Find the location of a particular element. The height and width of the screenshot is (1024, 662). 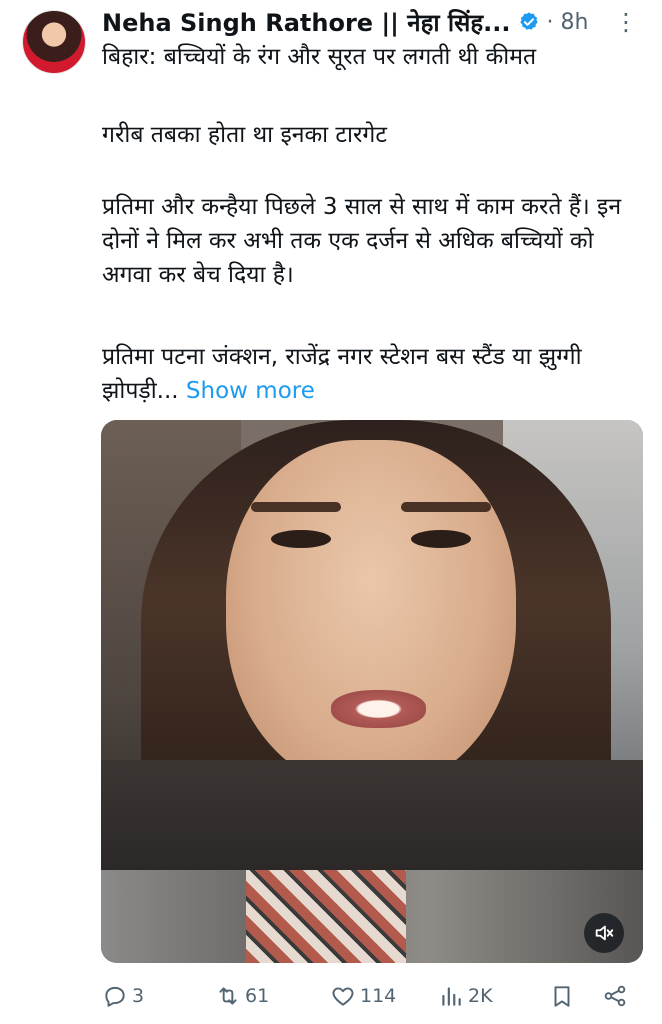

avatar is located at coordinates (54, 42).